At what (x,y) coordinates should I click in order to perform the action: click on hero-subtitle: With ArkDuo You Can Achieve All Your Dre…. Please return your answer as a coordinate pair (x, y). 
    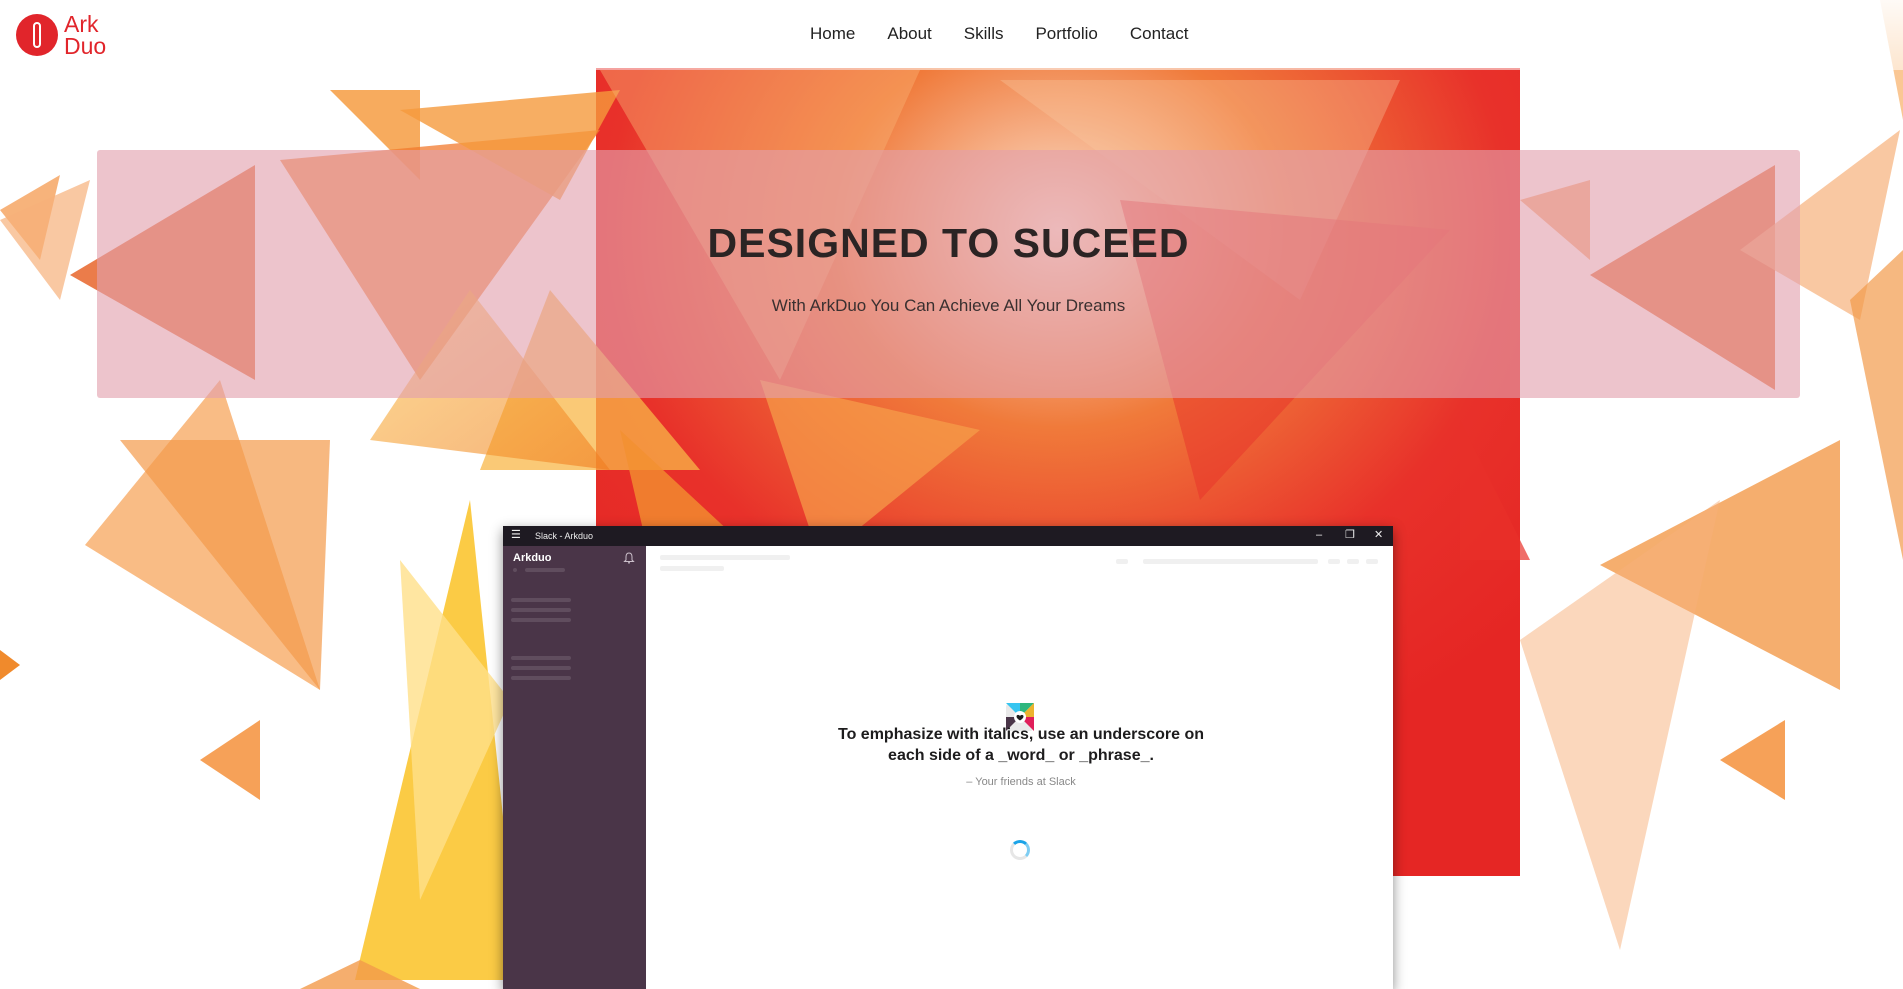
    Looking at the image, I should click on (948, 305).